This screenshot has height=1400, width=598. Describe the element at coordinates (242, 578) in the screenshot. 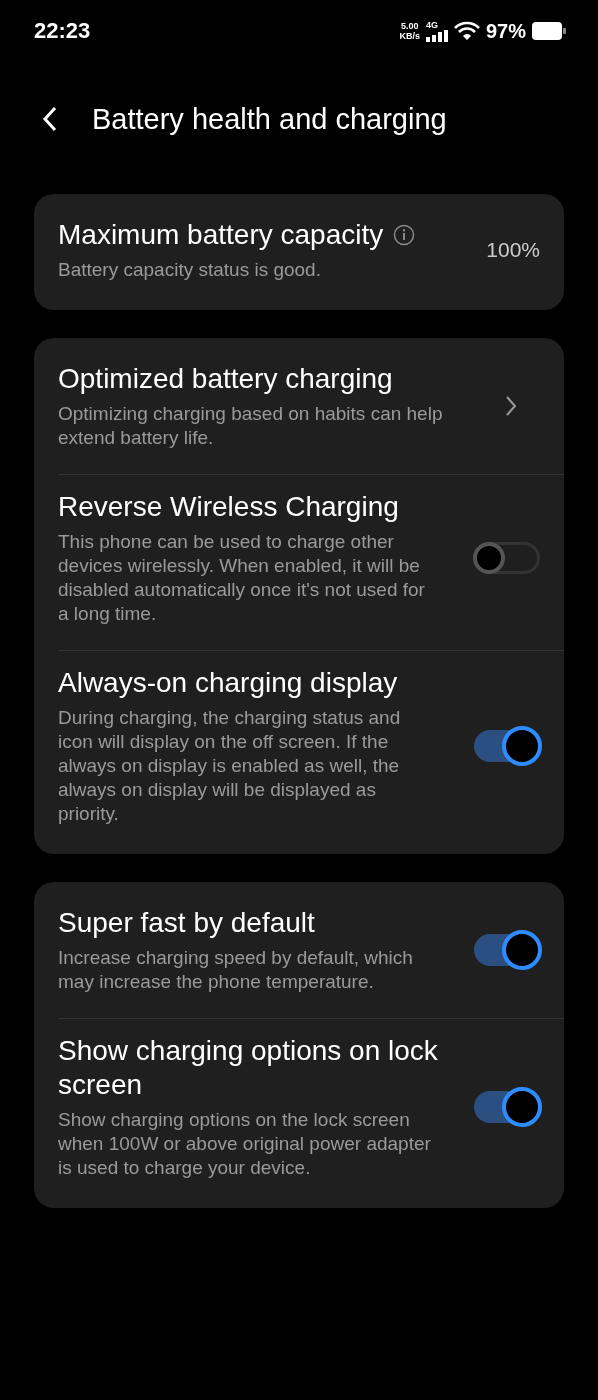

I see `setting-description: This phone can be used to charge other devices wirelessly. When enabled, it will be disabled automatically once it's not used for a long time.` at that location.